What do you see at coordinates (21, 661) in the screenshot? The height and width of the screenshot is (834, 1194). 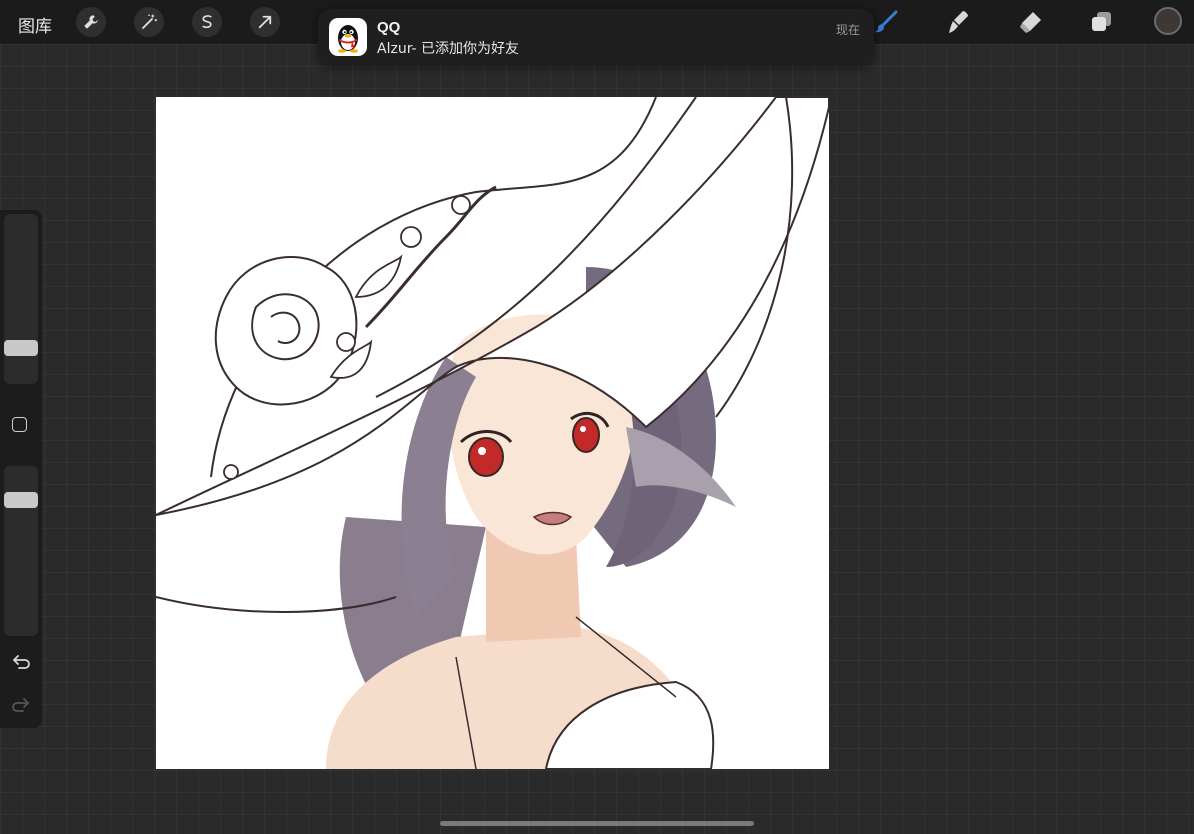 I see `undo-icon` at bounding box center [21, 661].